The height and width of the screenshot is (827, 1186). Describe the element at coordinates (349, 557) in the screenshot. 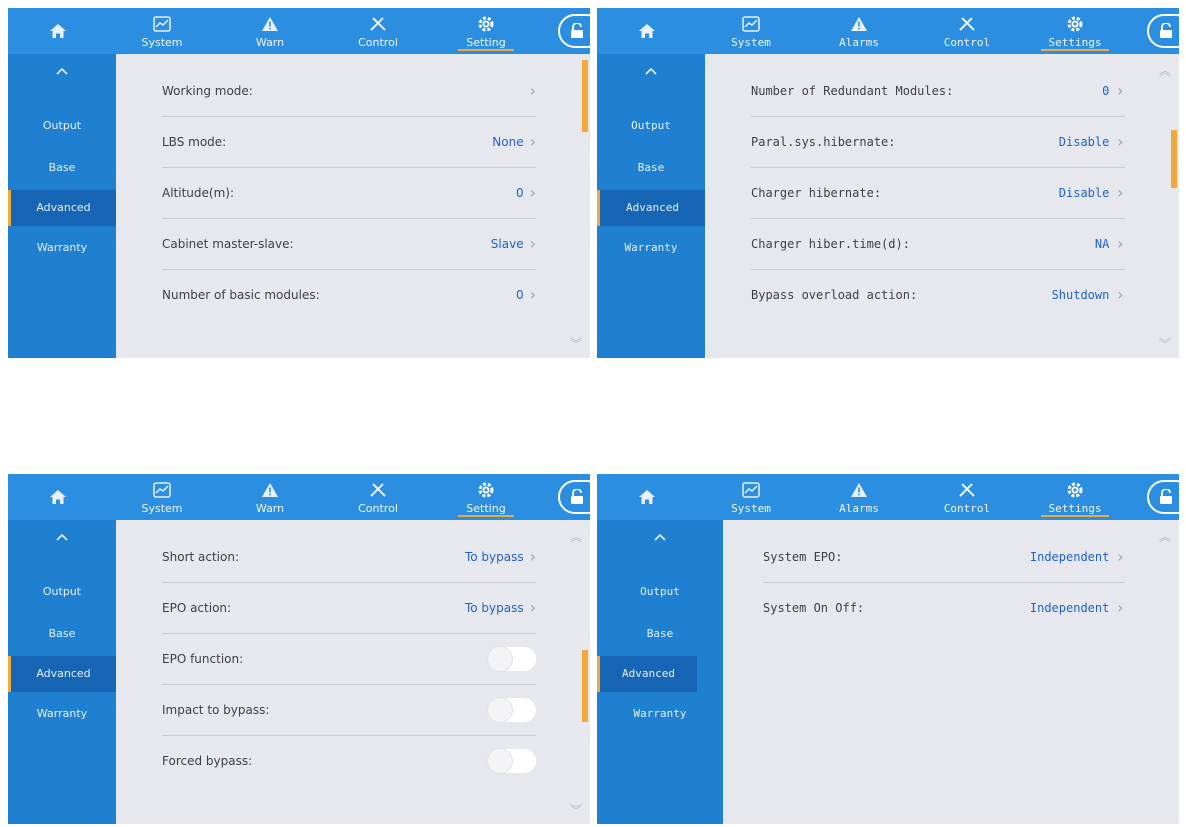

I see `setting-row: Short action: To bypass ›` at that location.